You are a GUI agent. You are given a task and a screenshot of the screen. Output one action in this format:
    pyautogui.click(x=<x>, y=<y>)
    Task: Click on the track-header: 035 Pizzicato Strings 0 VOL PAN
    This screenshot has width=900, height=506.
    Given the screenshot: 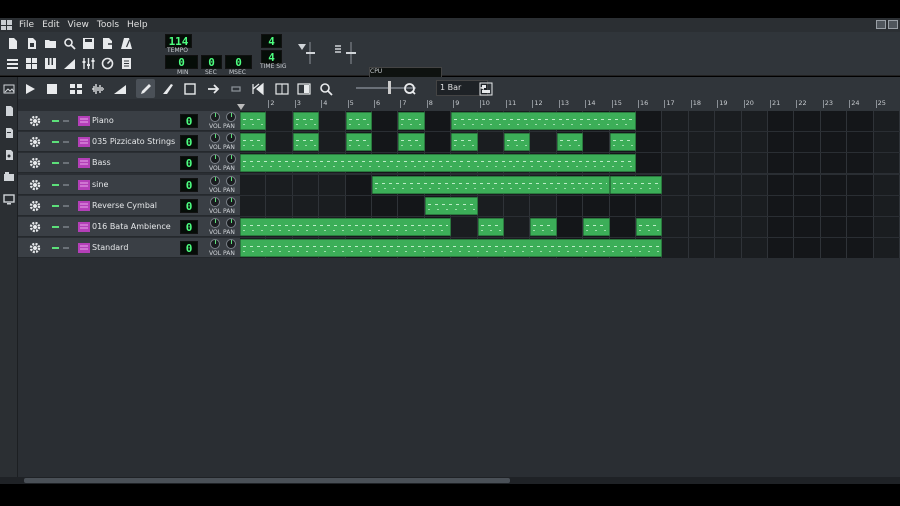 What is the action you would take?
    pyautogui.click(x=129, y=142)
    